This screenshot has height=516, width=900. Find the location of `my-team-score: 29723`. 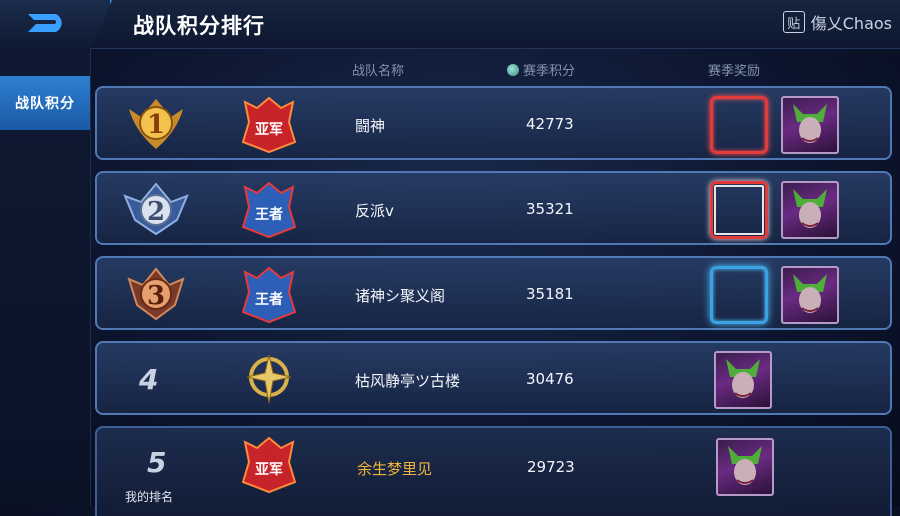

my-team-score: 29723 is located at coordinates (551, 467).